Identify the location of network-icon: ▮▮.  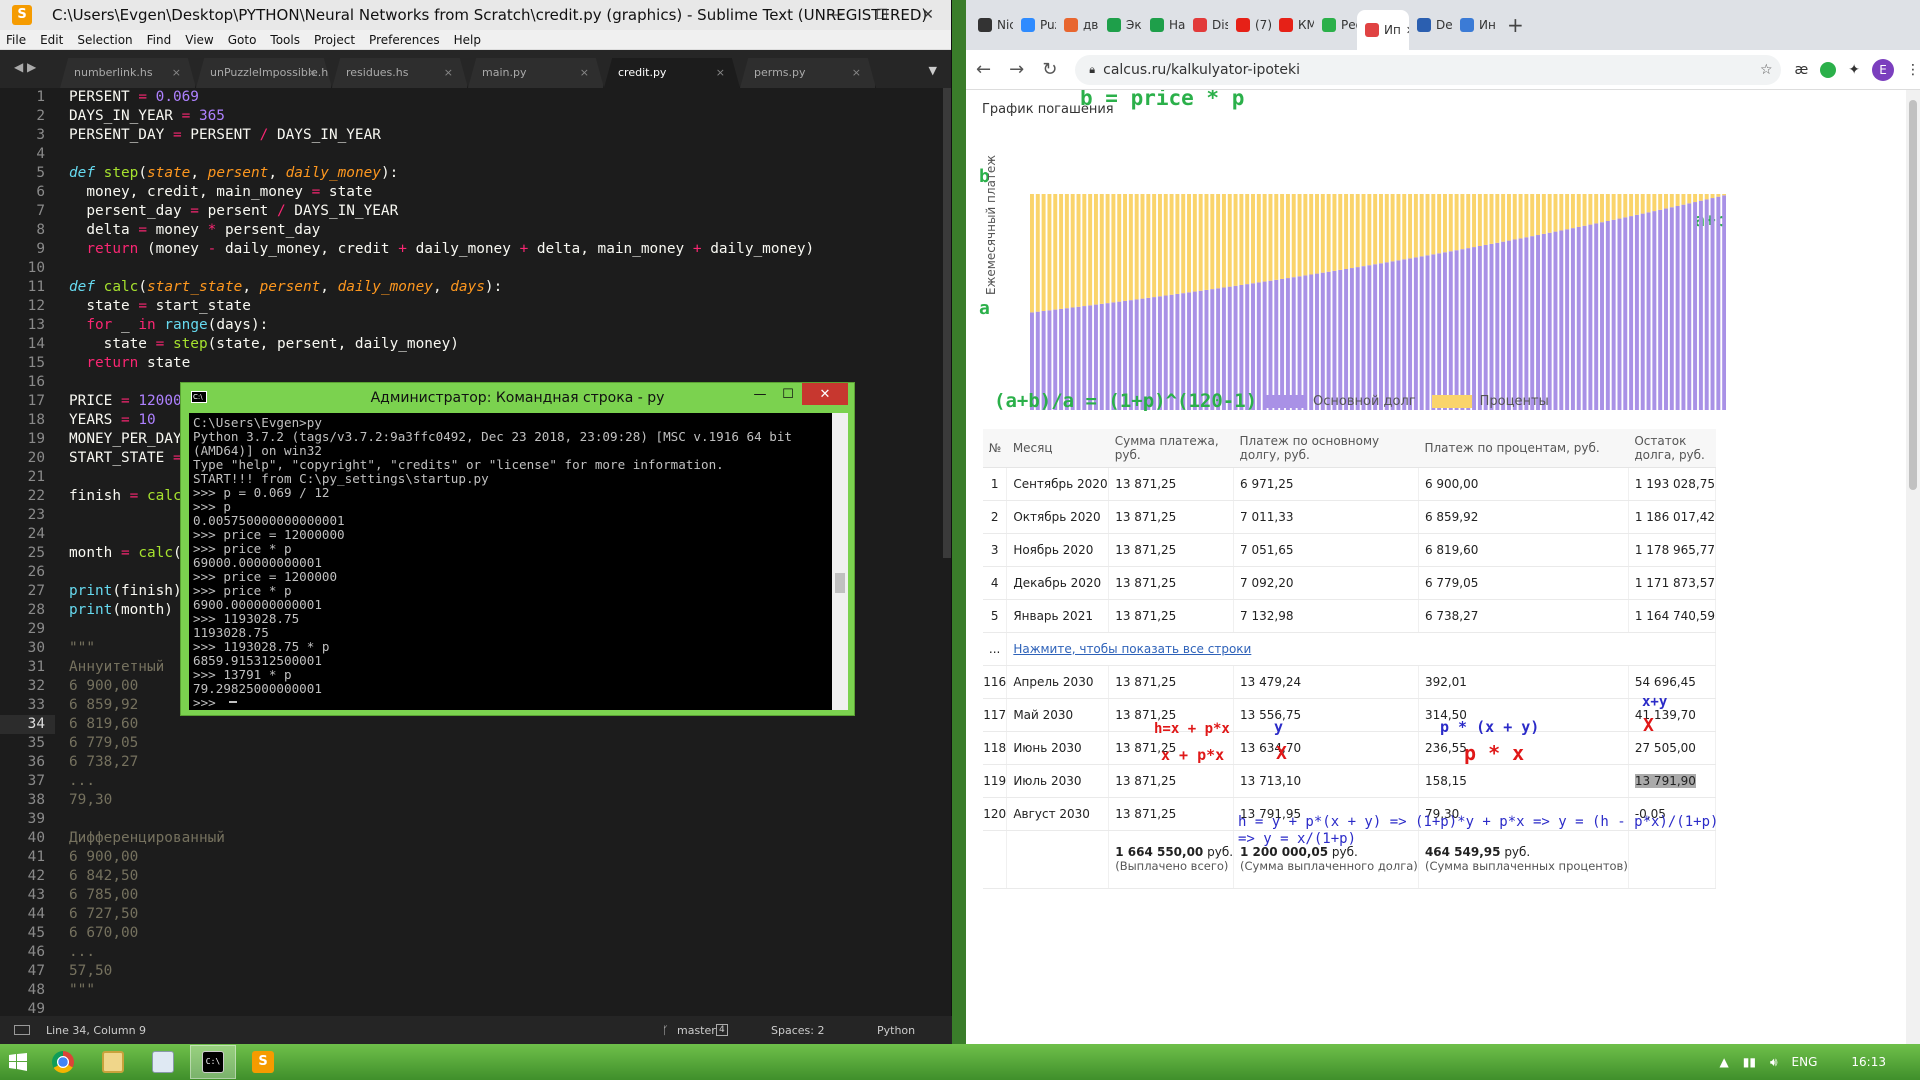
(1749, 1062).